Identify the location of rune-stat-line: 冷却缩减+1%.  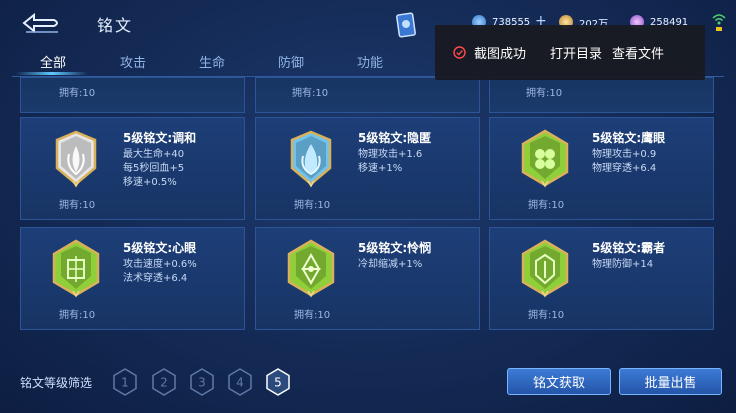
(390, 264).